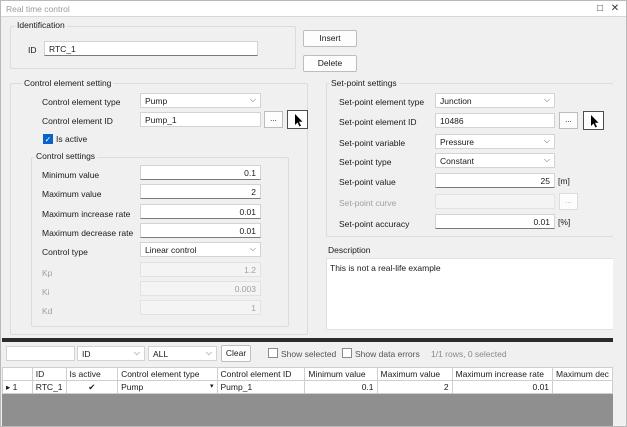 The width and height of the screenshot is (627, 427). Describe the element at coordinates (502, 374) in the screenshot. I see `column-header: Maximum increase rate` at that location.